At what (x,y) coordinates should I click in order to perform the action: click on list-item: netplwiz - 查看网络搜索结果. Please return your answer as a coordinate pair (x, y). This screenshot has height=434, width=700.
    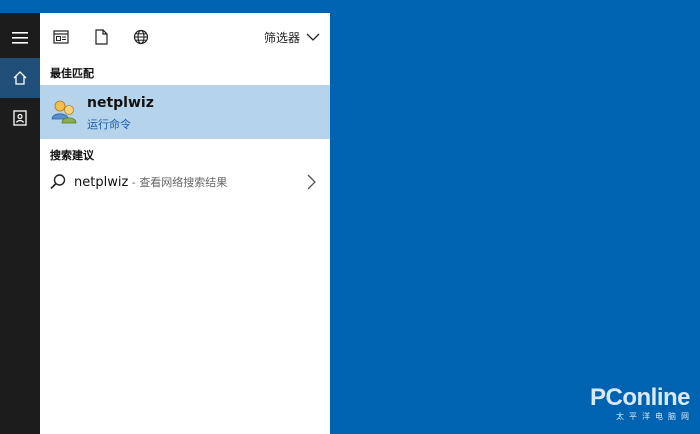
    Looking at the image, I should click on (185, 182).